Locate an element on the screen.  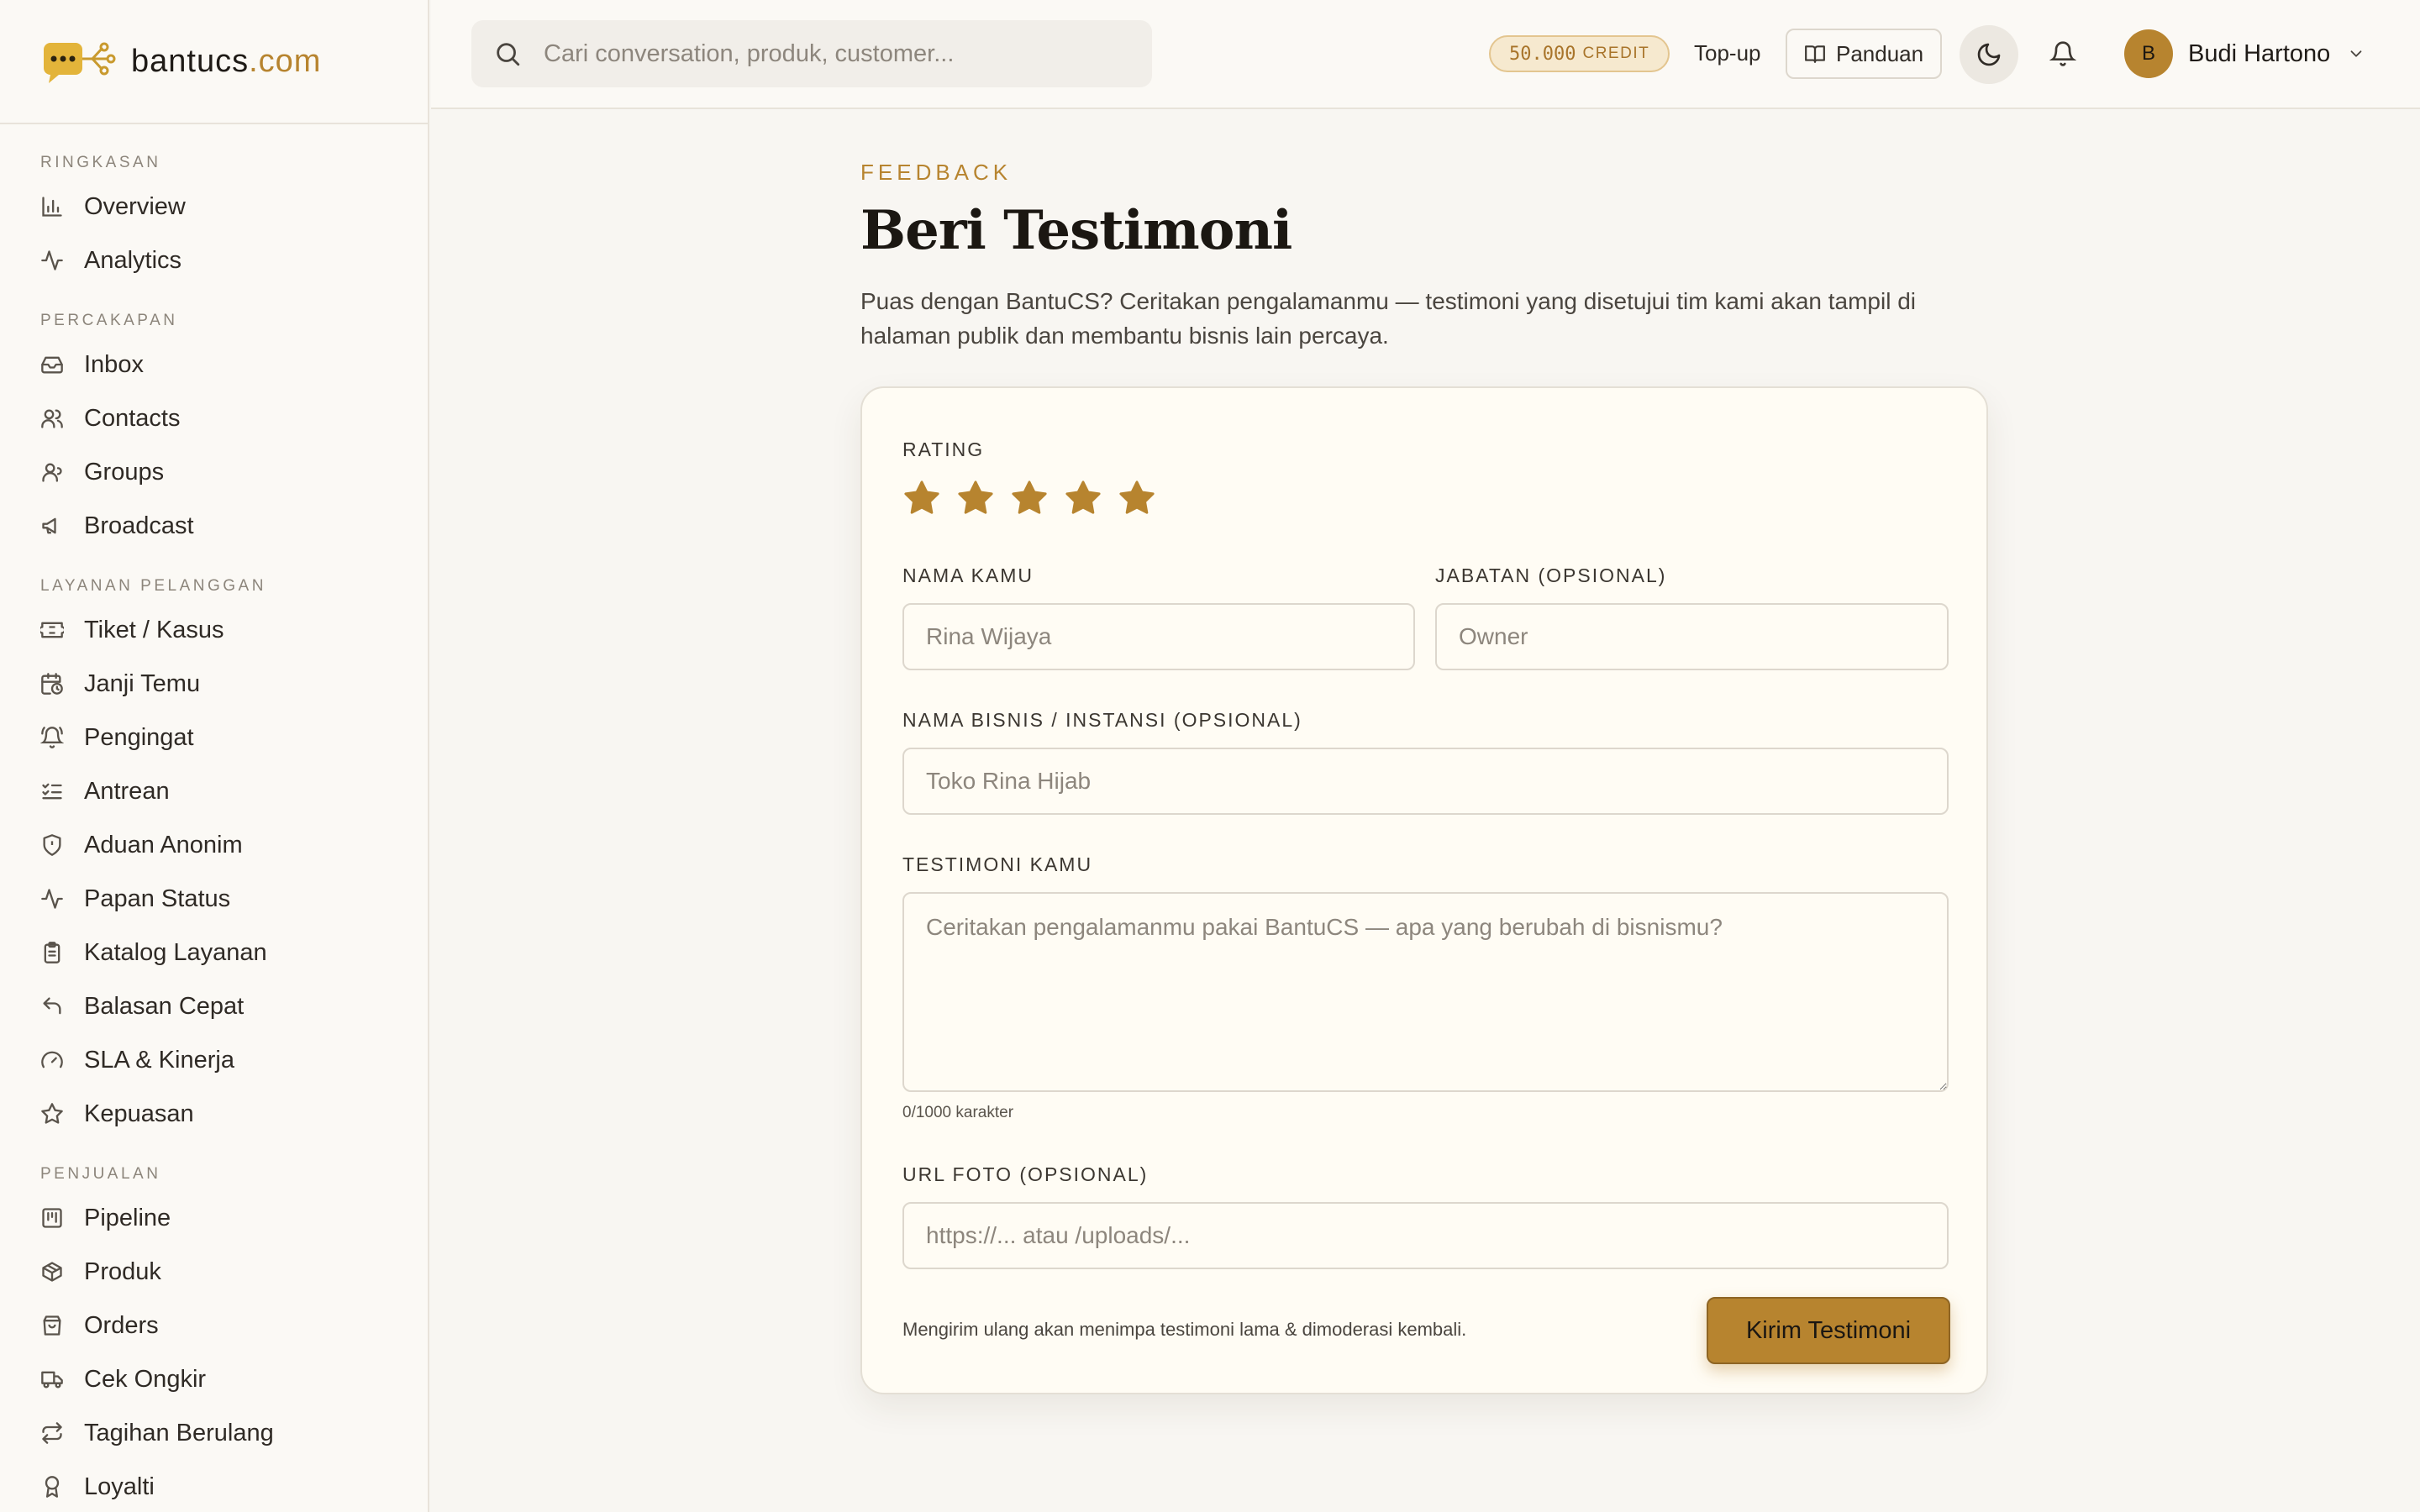
sidebar-item-label: Tagihan Berulang is located at coordinates (179, 1432).